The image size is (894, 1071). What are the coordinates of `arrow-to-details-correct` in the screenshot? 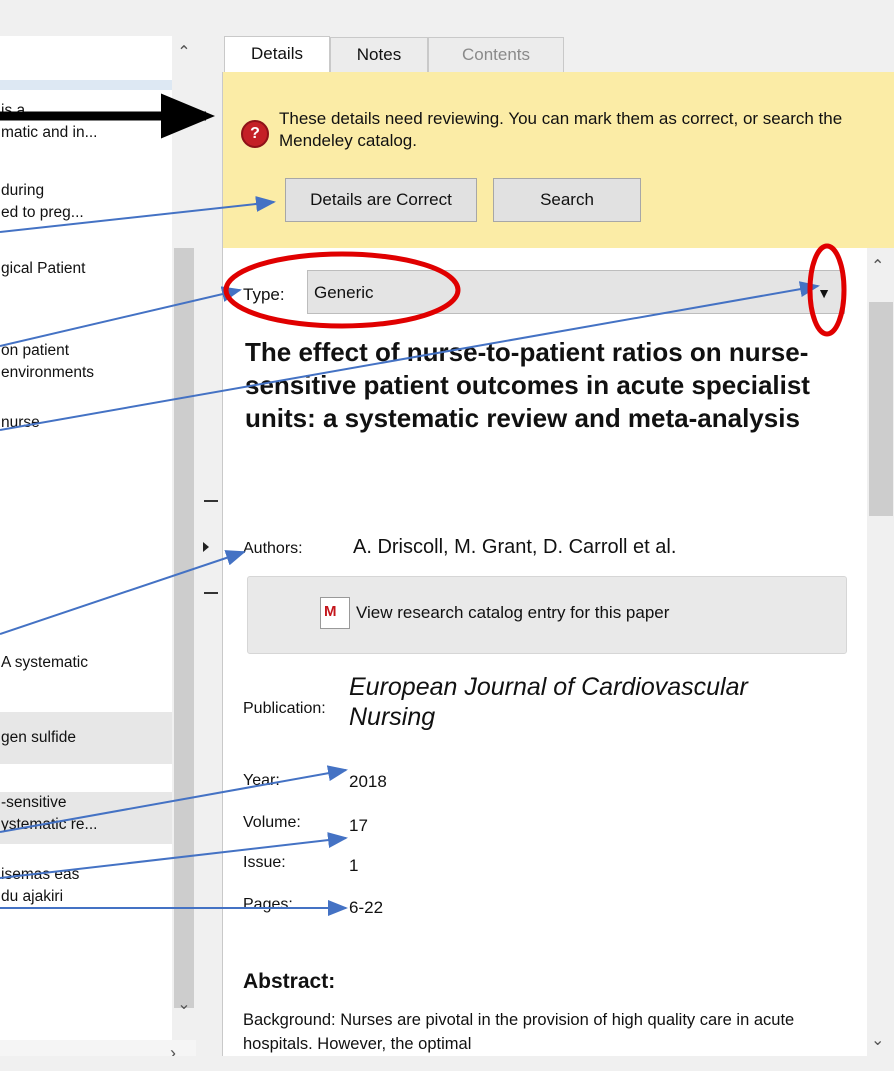 It's located at (138, 214).